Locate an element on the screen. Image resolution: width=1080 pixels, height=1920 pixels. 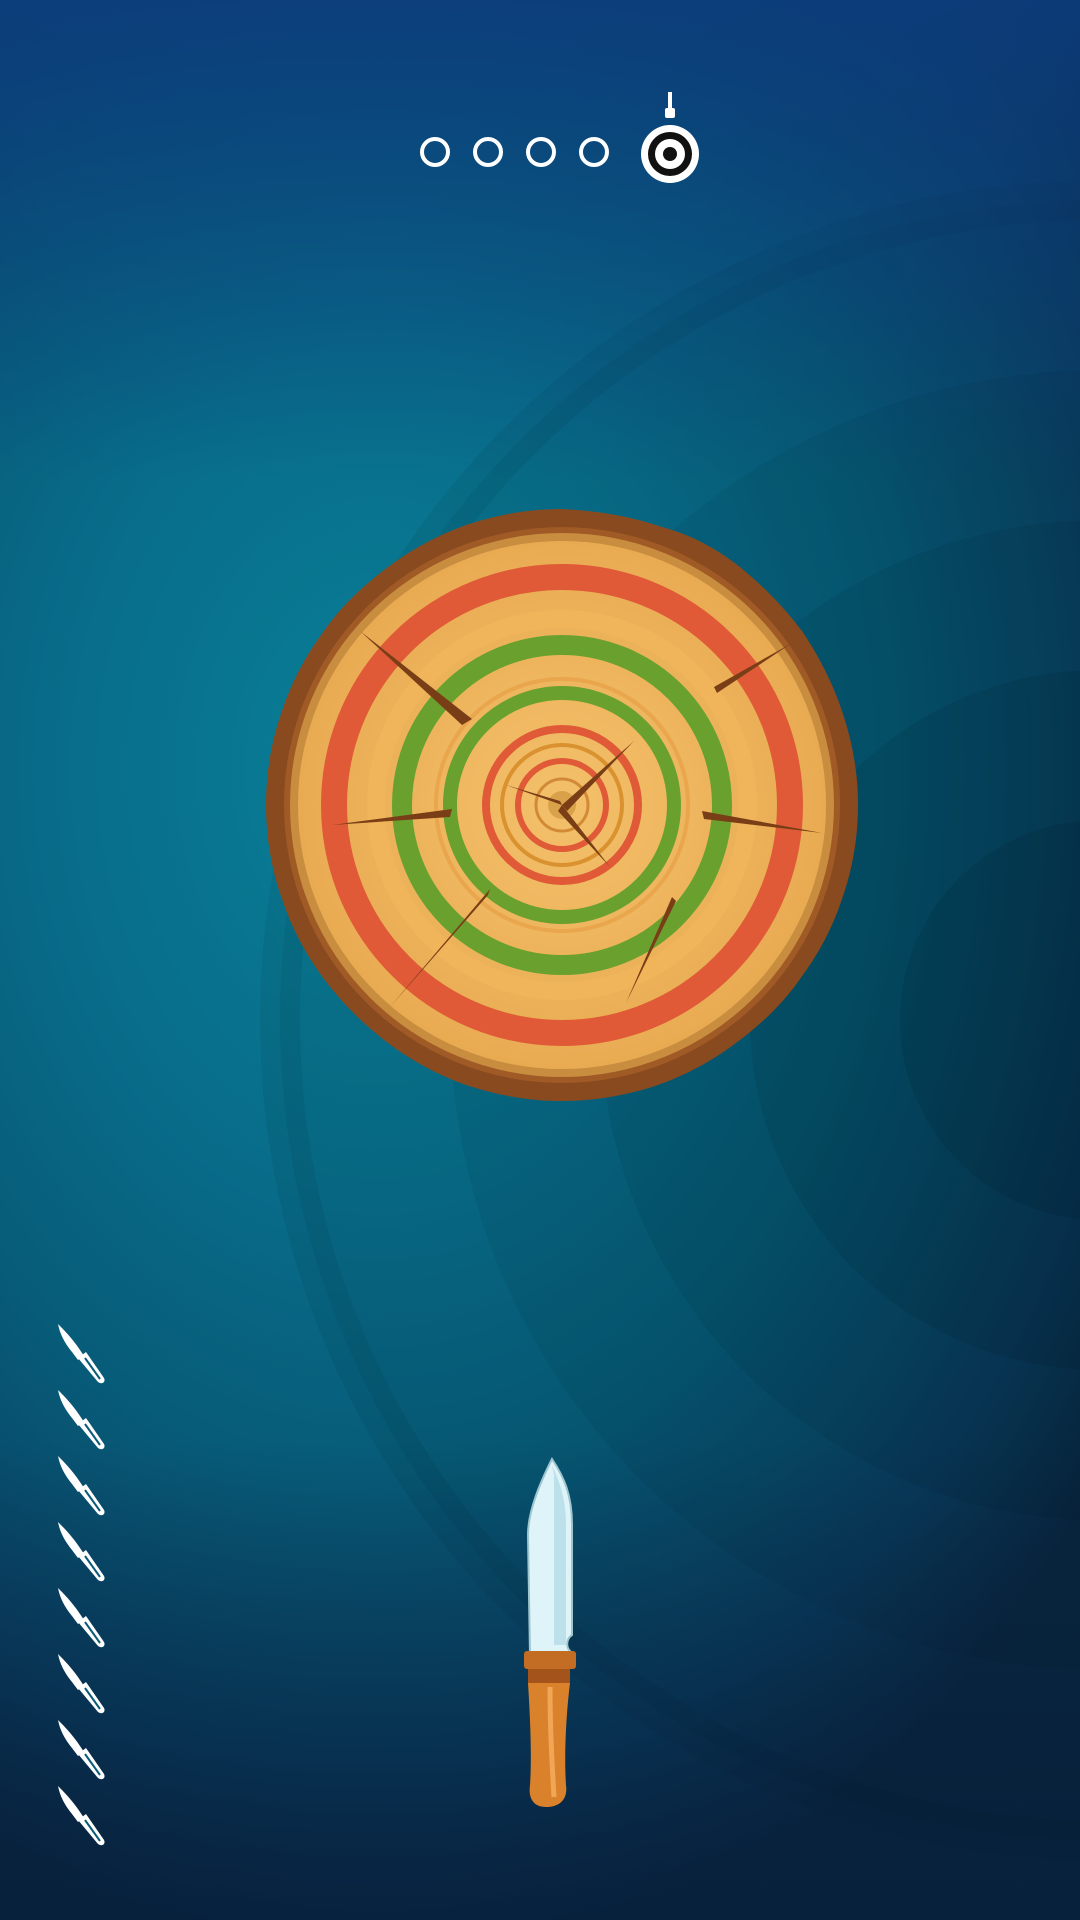
player-knife is located at coordinates (550, 1635).